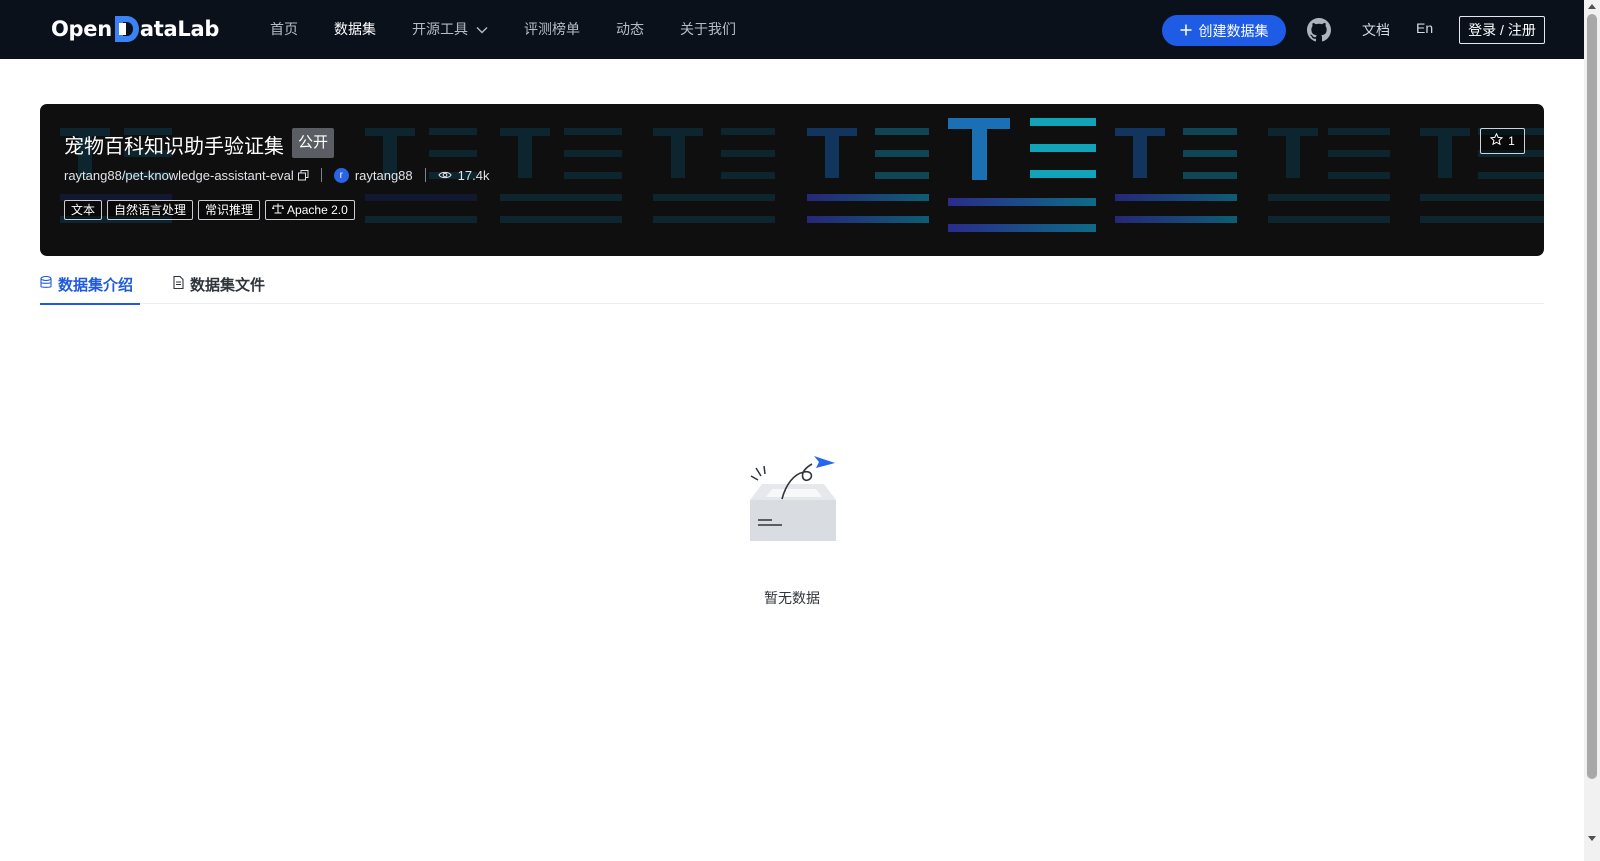 The image size is (1600, 861). I want to click on page-scrollbar, so click(1592, 430).